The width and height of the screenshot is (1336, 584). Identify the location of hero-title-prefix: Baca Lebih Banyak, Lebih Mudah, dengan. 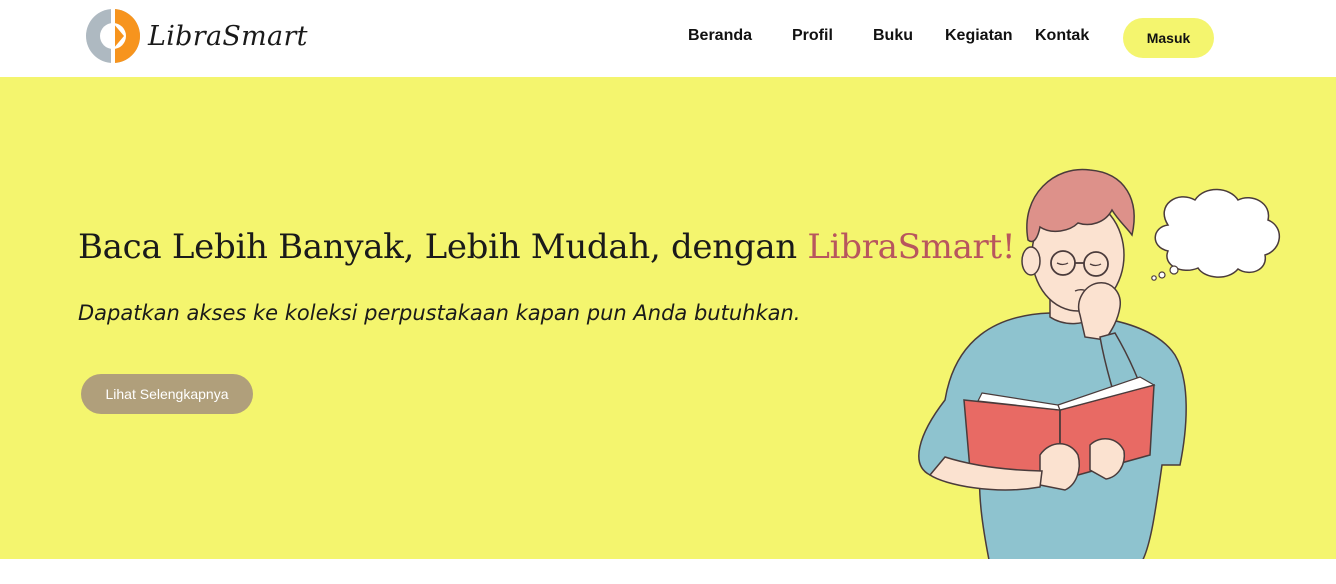
(443, 247).